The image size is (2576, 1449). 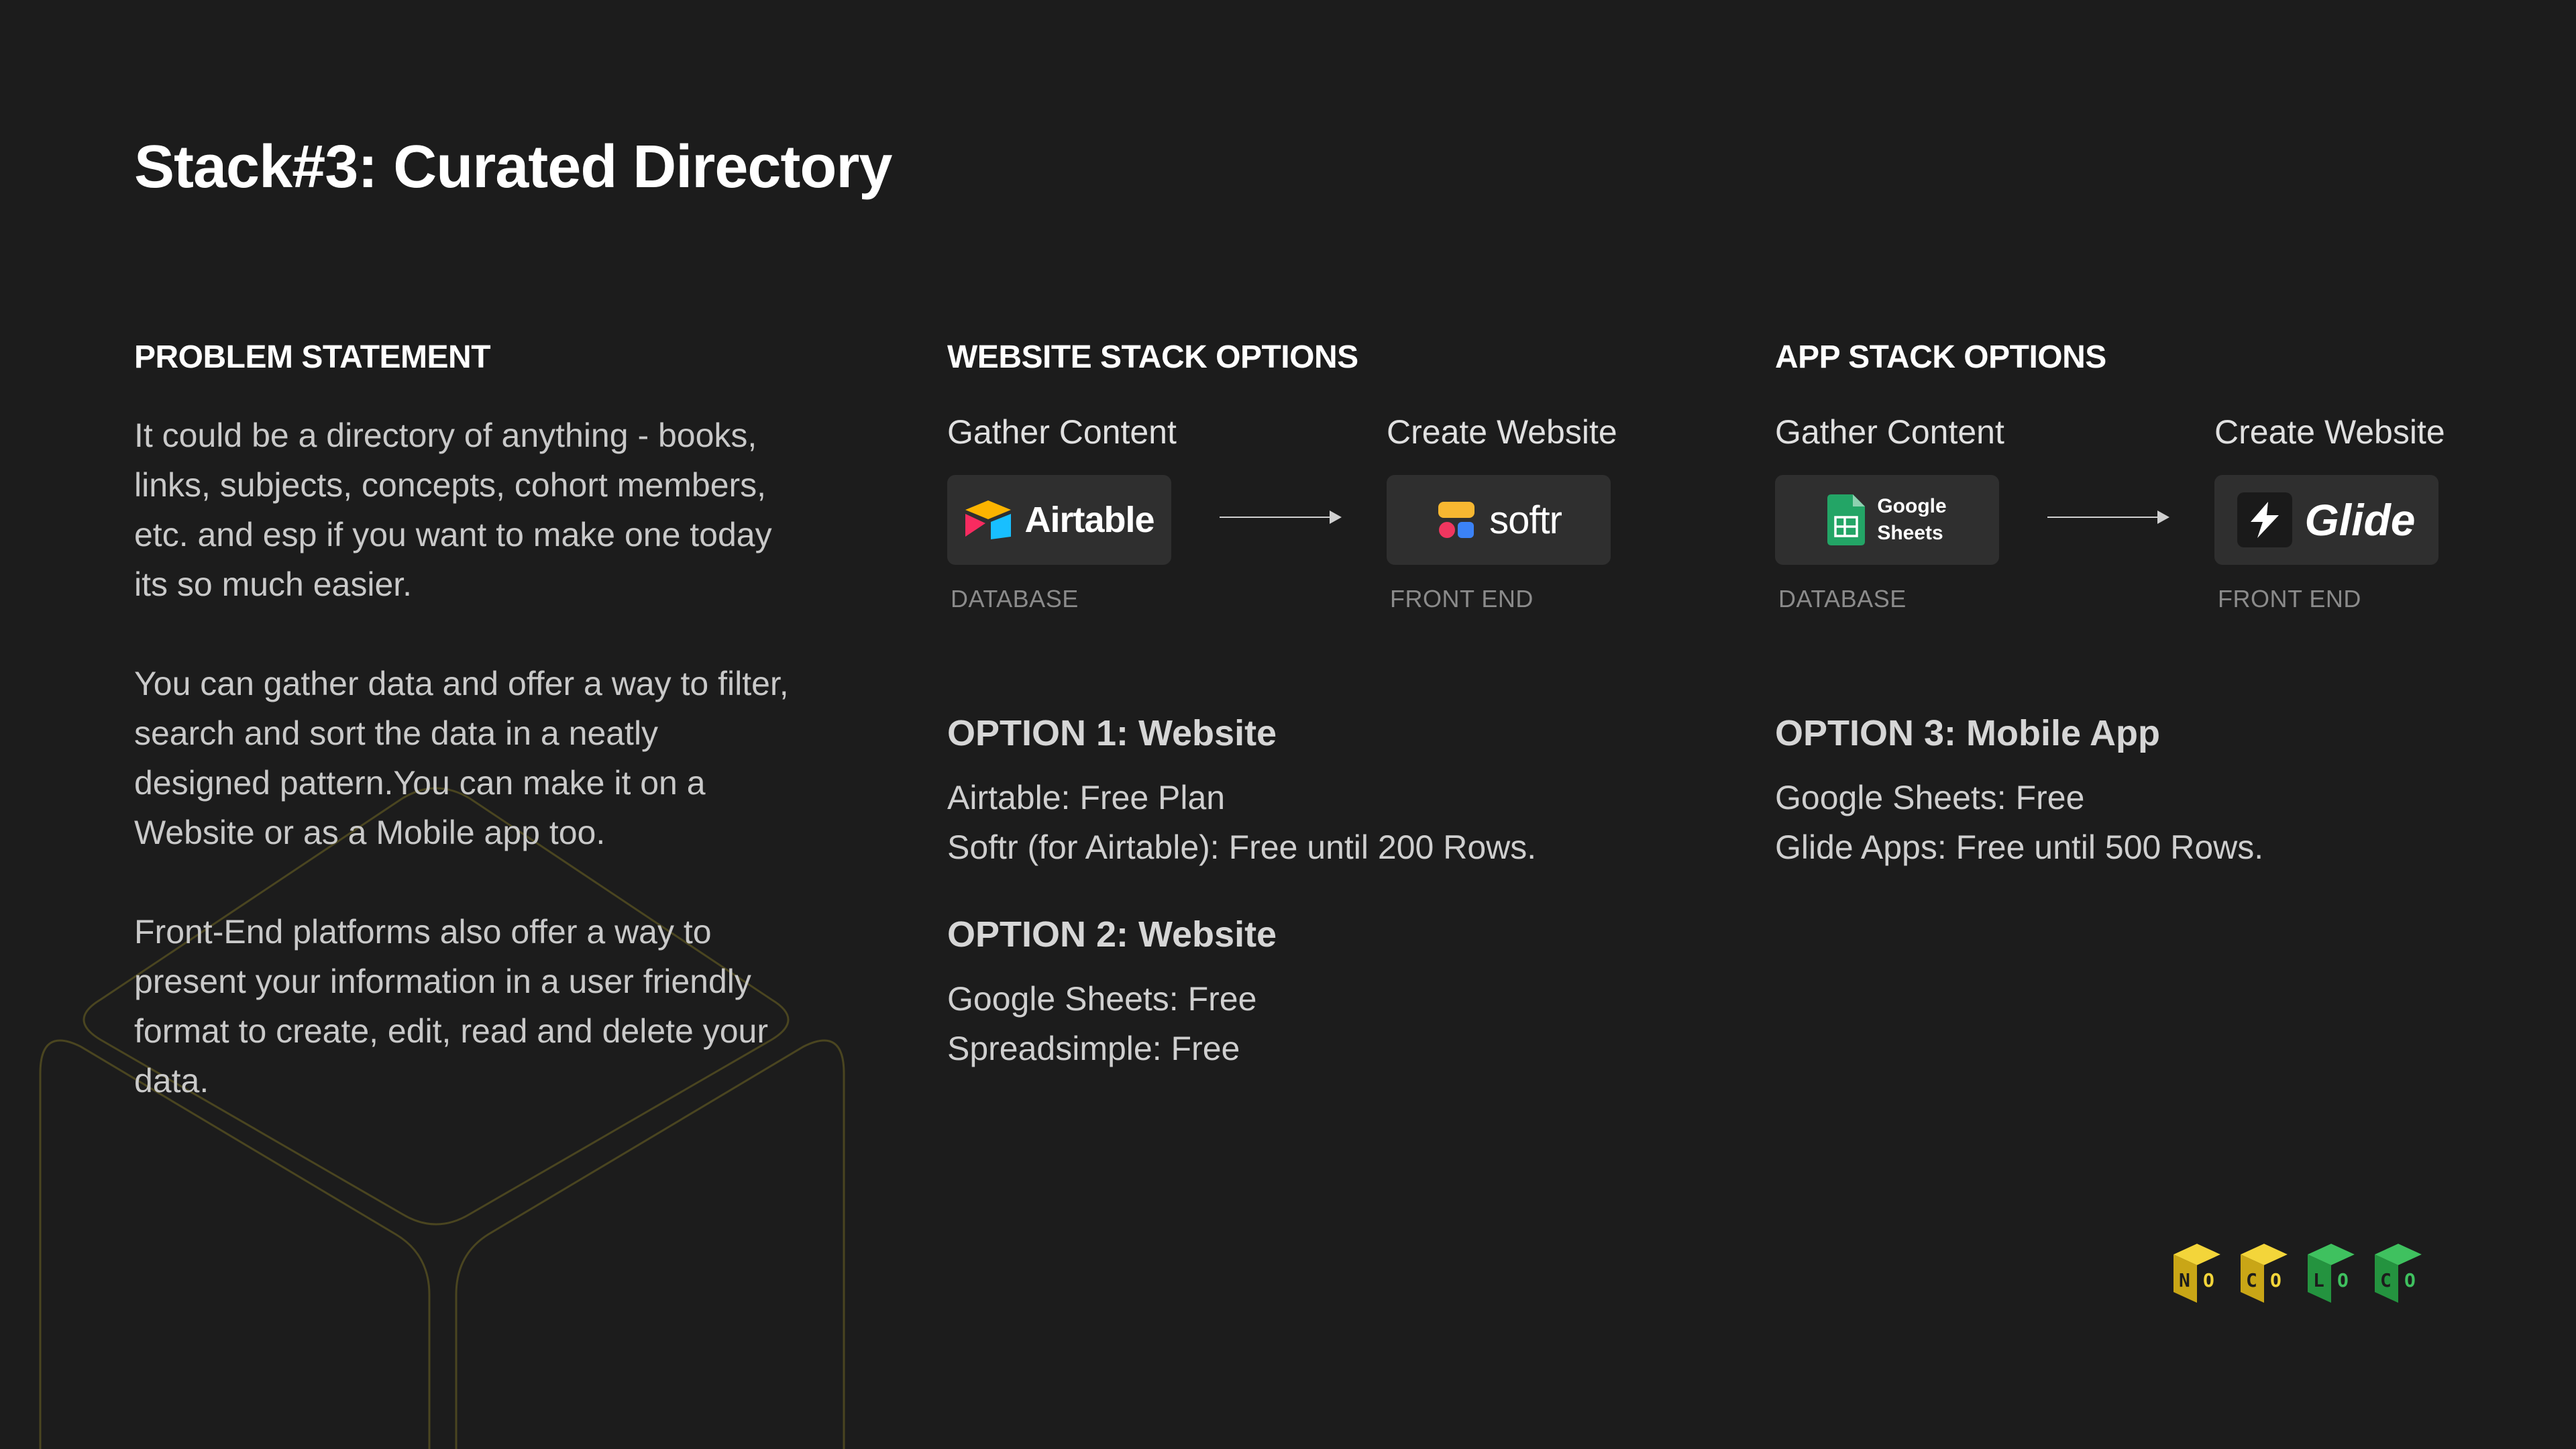 I want to click on website-flow-arrow, so click(x=1281, y=517).